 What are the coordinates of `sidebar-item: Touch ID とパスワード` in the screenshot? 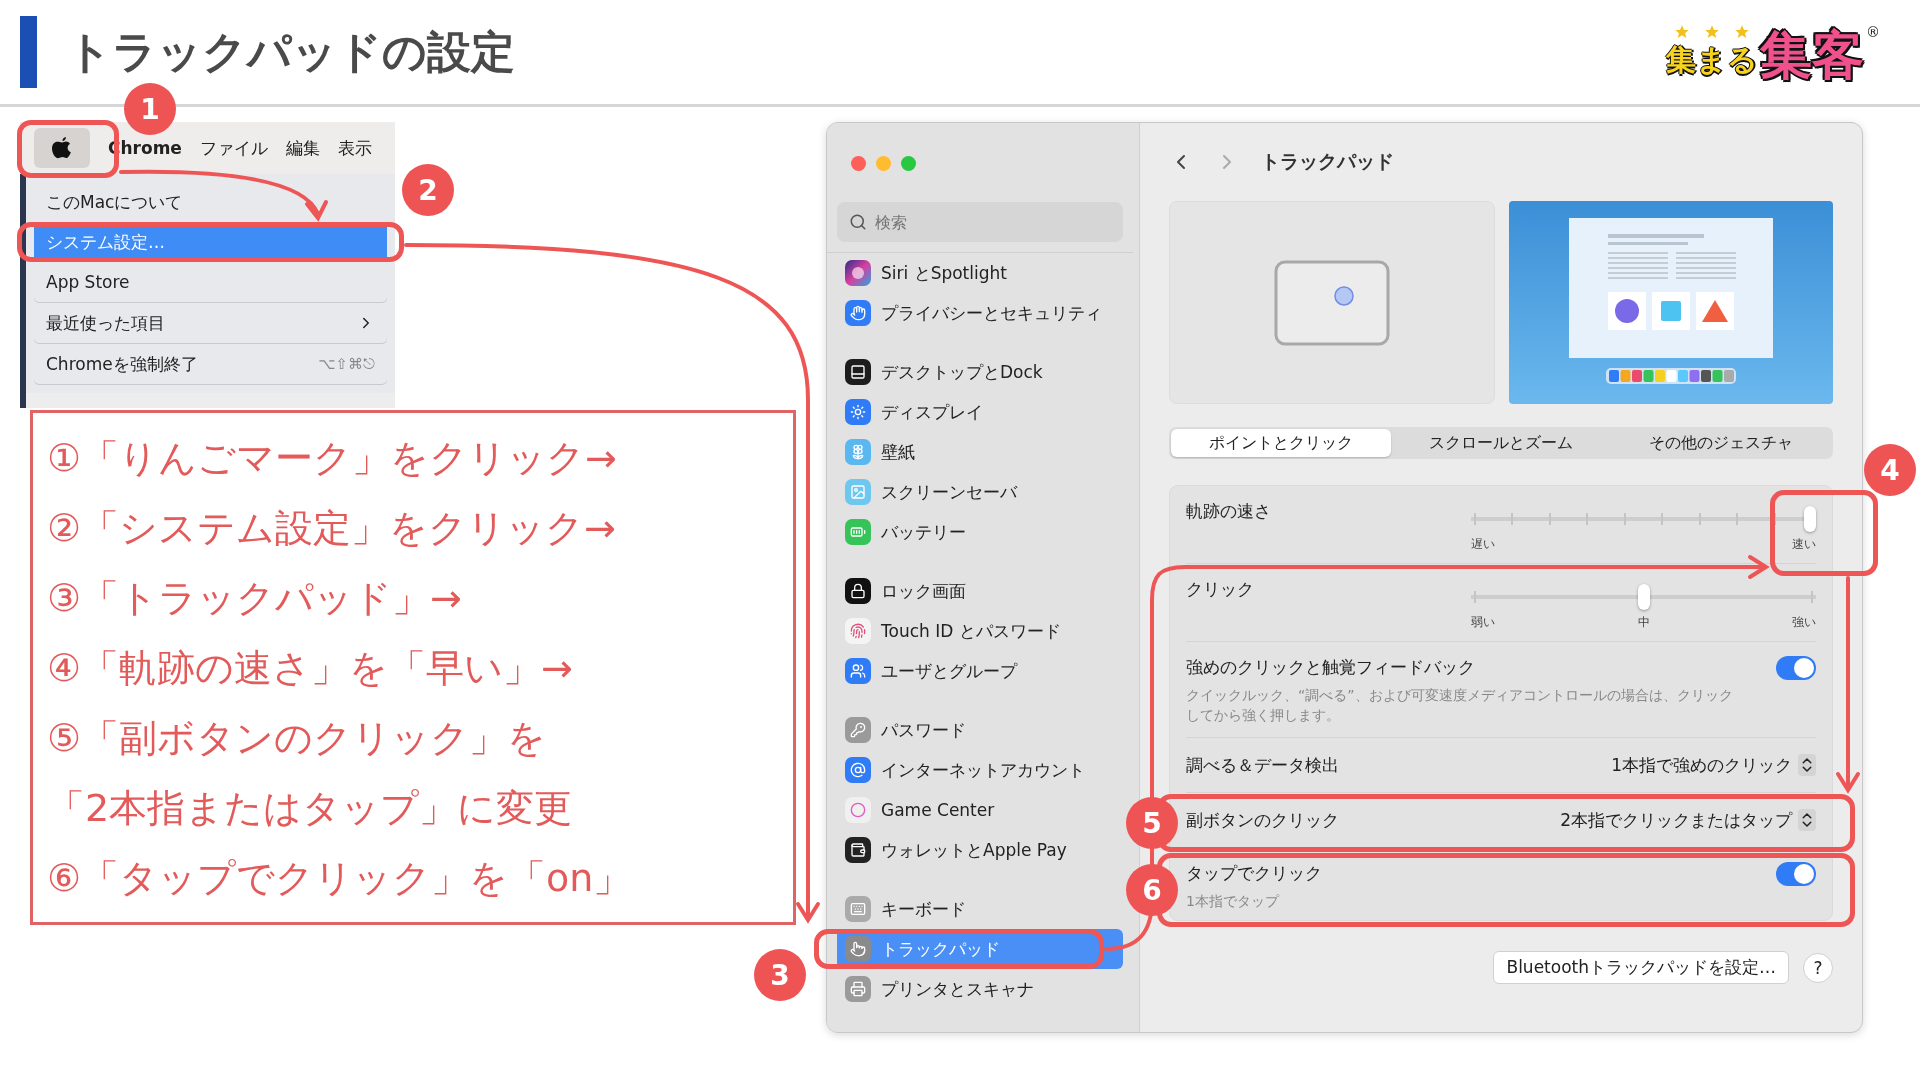 It's located at (980, 631).